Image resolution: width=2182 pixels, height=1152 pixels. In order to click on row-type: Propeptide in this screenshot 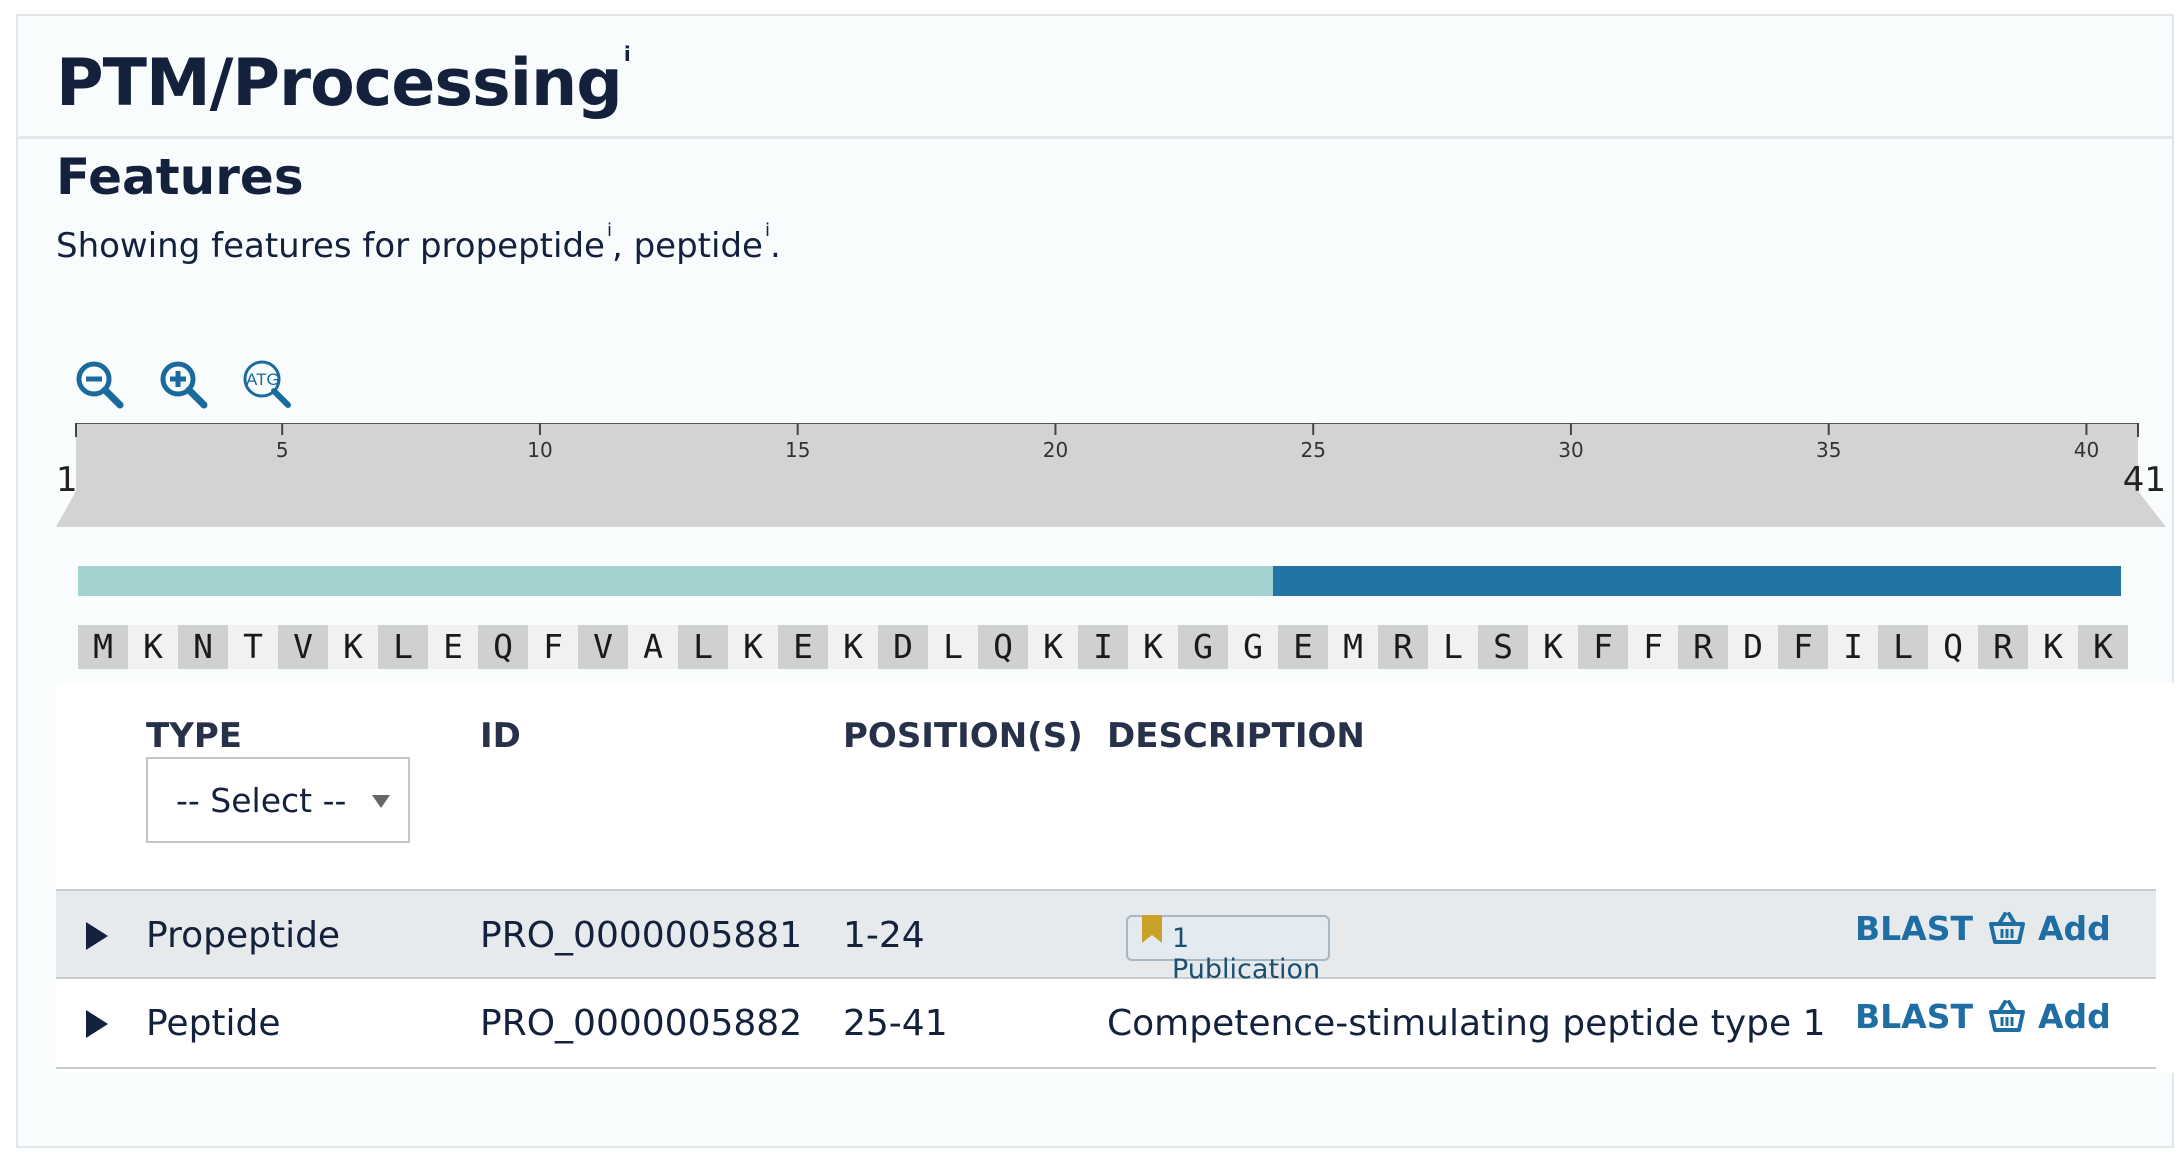, I will do `click(243, 935)`.